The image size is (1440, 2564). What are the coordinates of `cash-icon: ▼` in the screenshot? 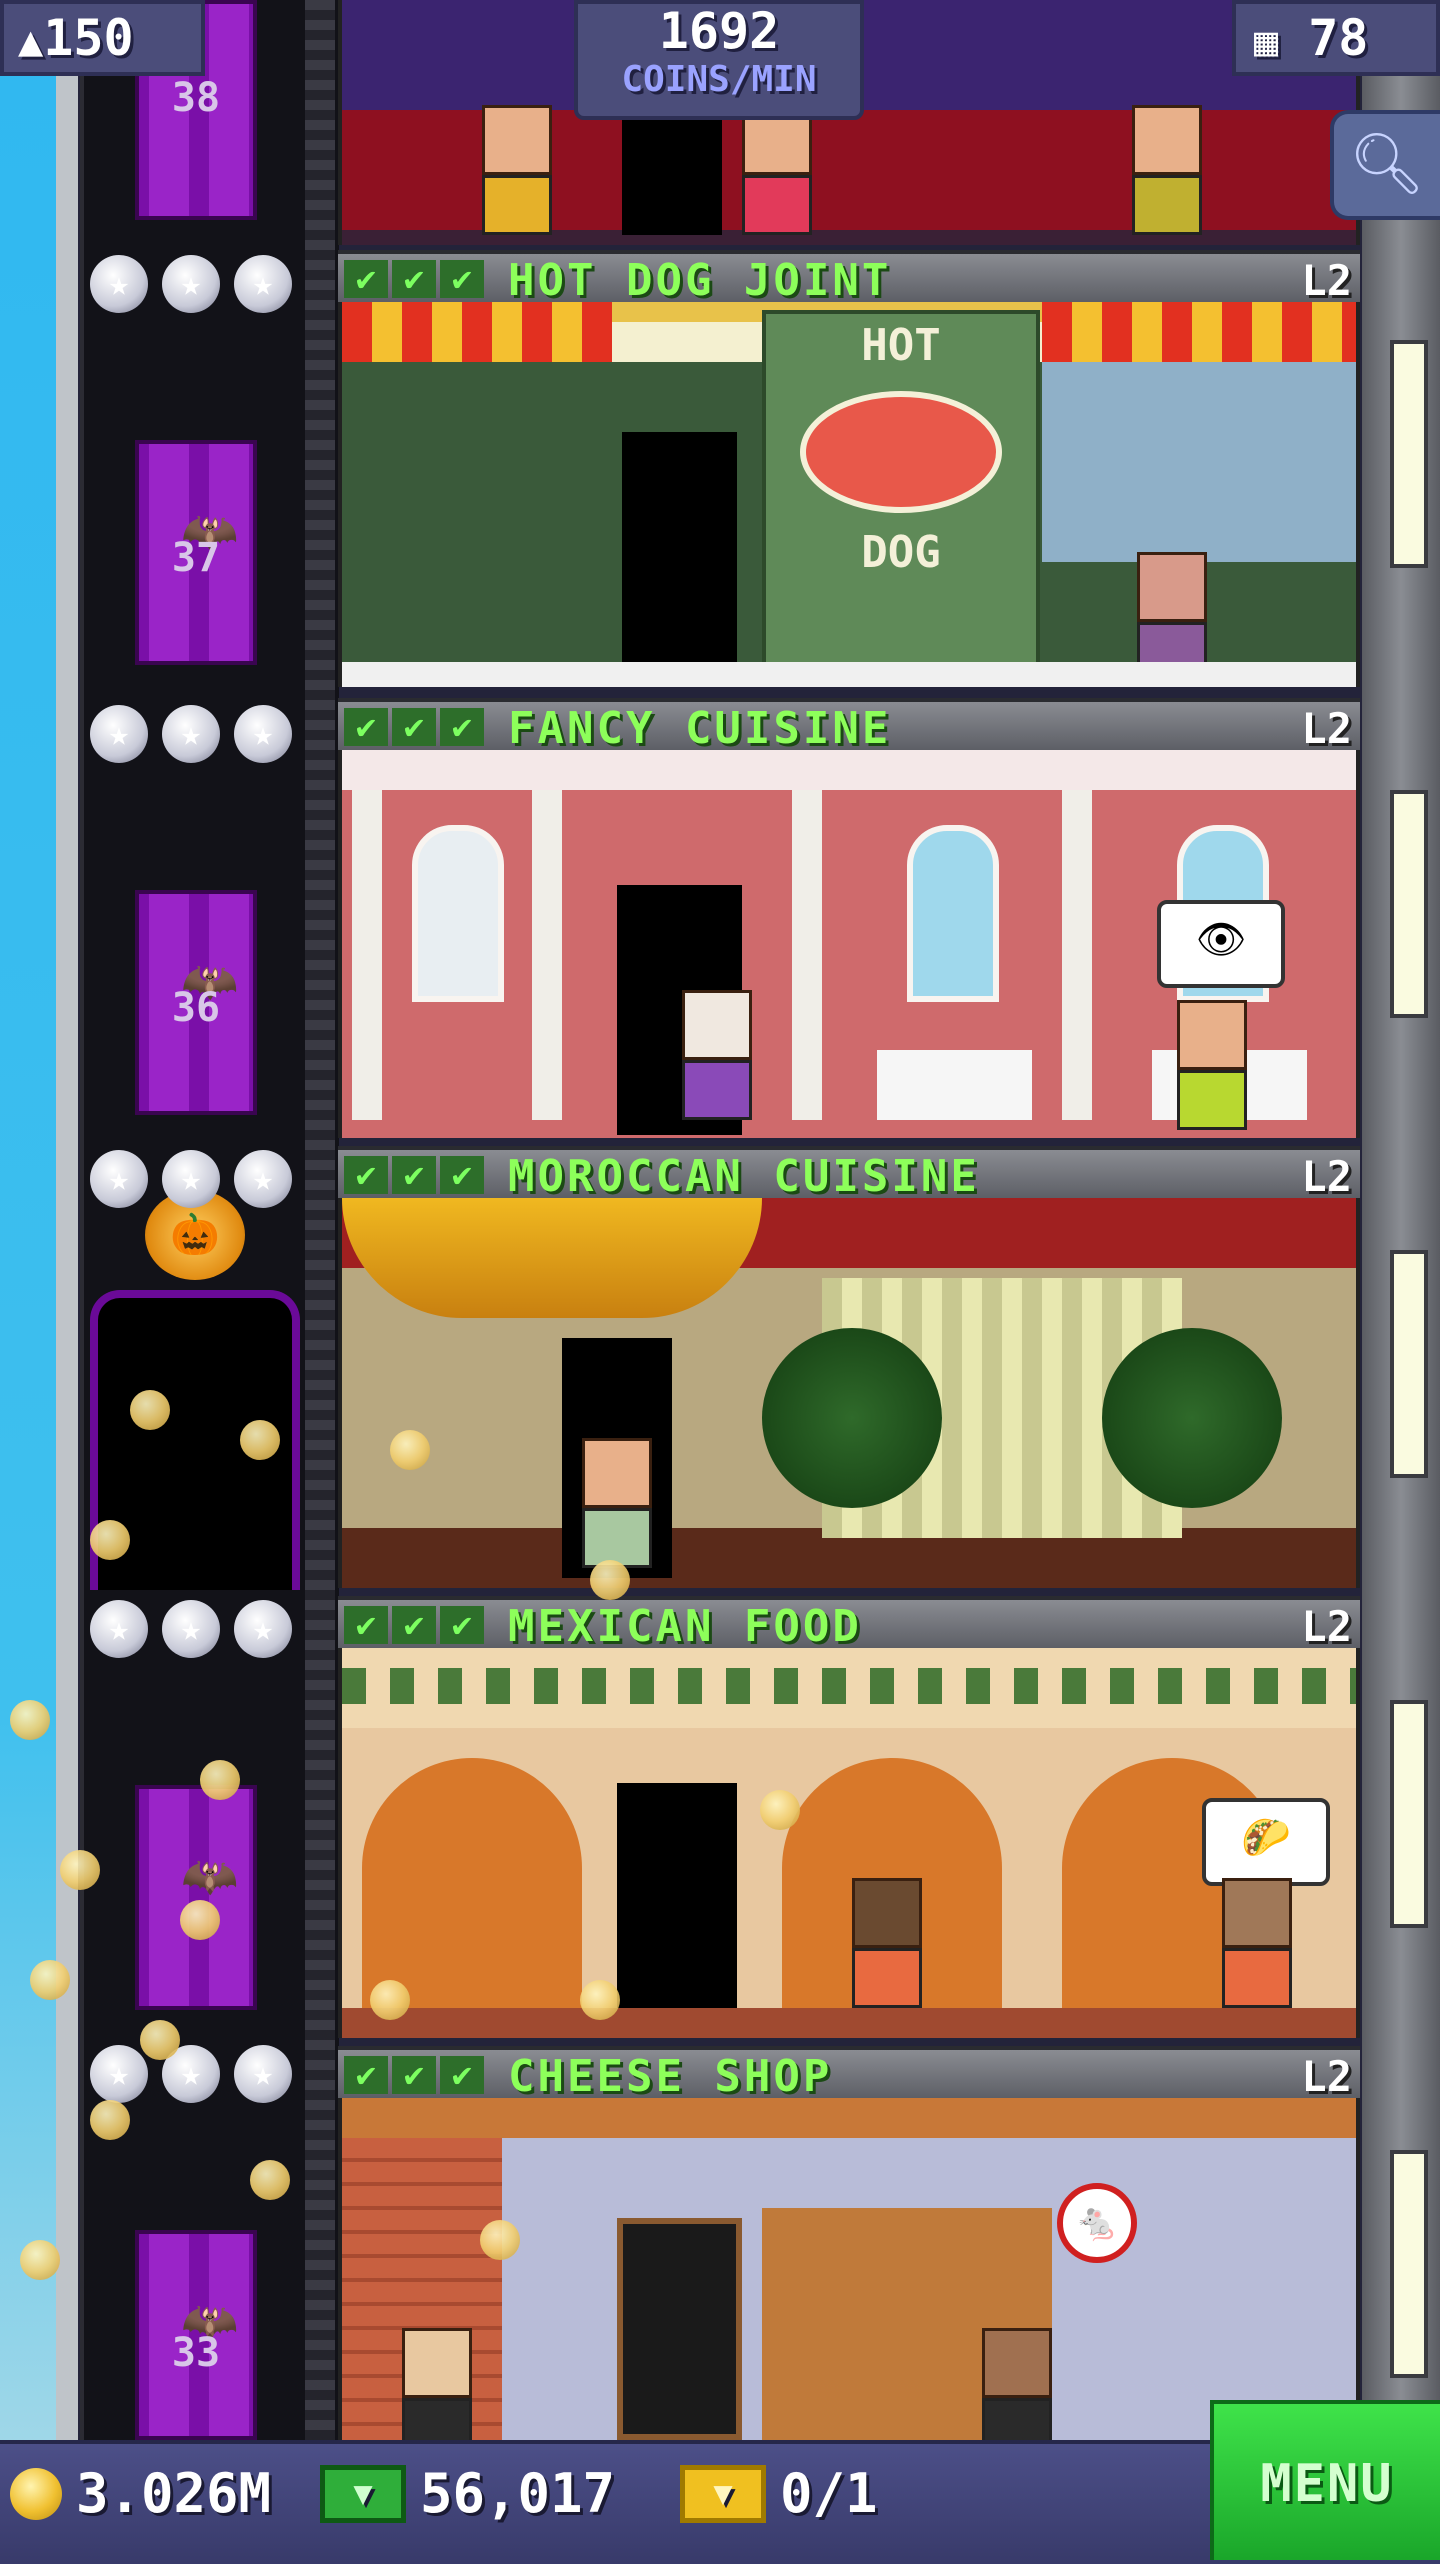 It's located at (363, 2493).